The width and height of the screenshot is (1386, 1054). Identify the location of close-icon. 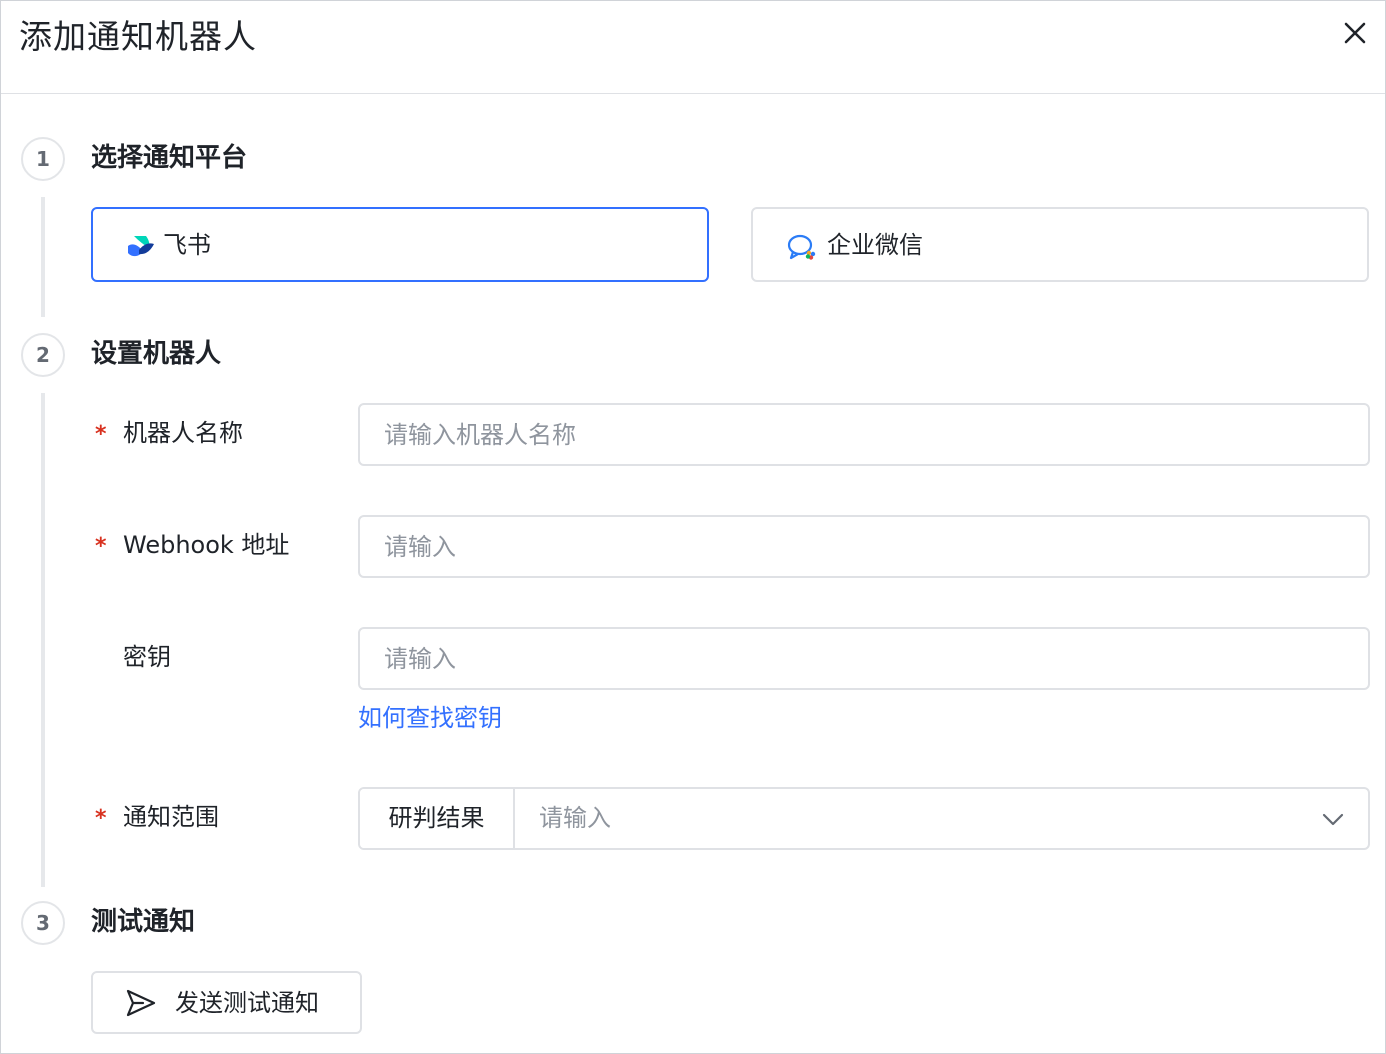
(1355, 33).